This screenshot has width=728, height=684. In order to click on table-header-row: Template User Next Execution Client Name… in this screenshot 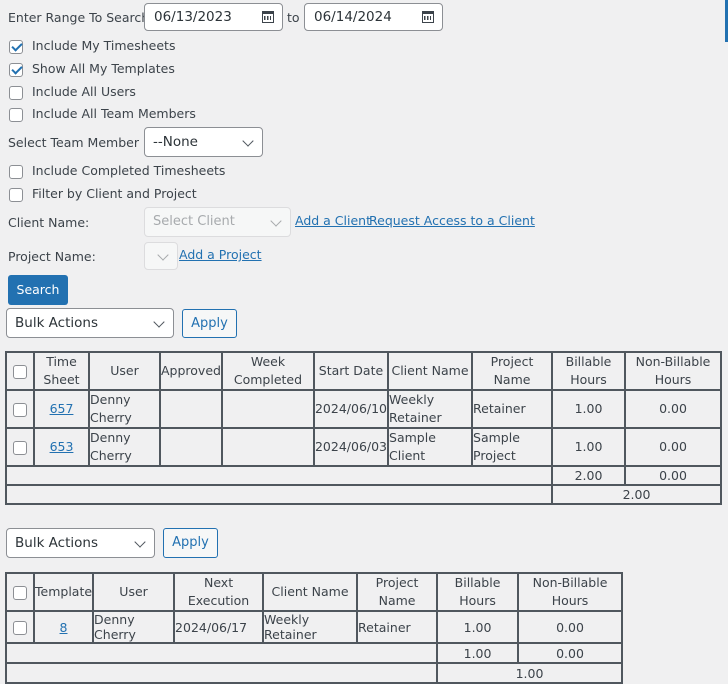, I will do `click(314, 592)`.